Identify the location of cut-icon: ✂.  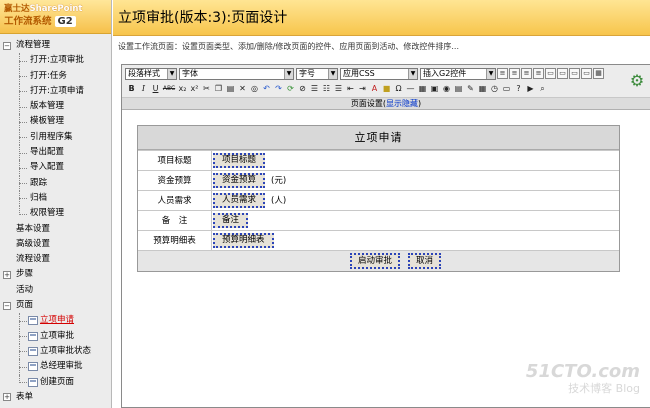
(206, 88).